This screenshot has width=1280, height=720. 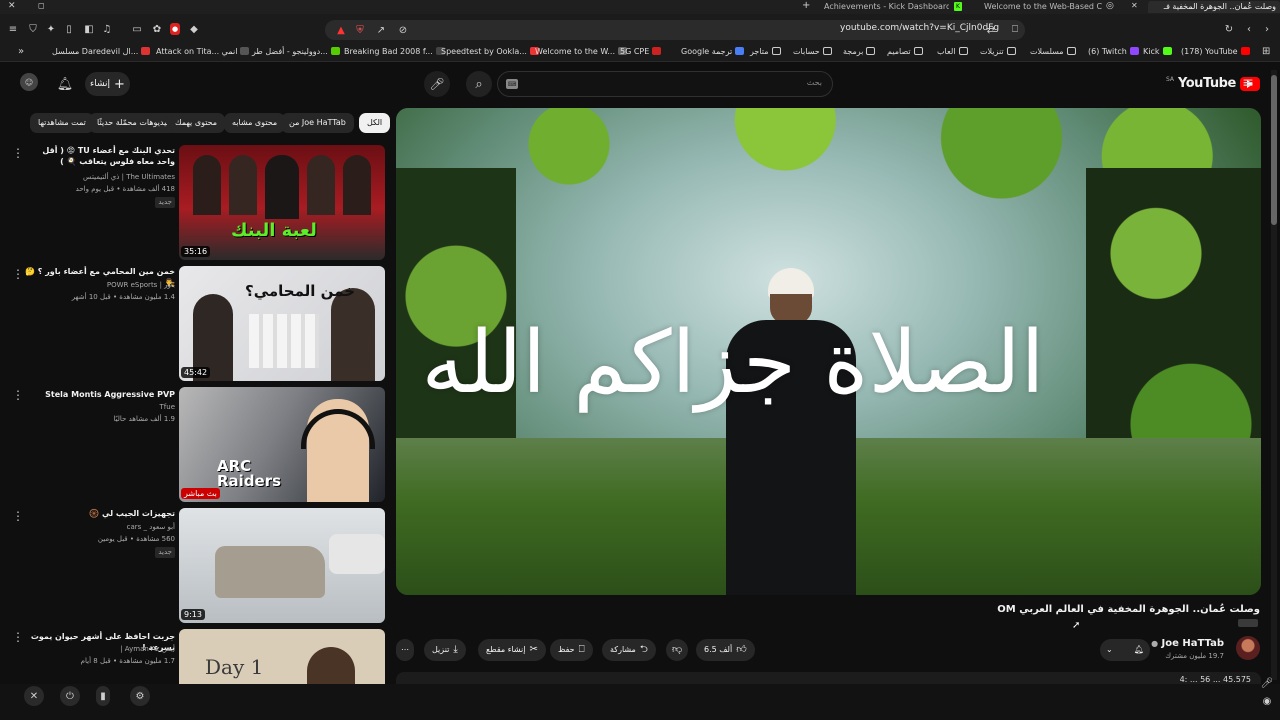 What do you see at coordinates (677, 650) in the screenshot?
I see `dislike-button: 👎︎` at bounding box center [677, 650].